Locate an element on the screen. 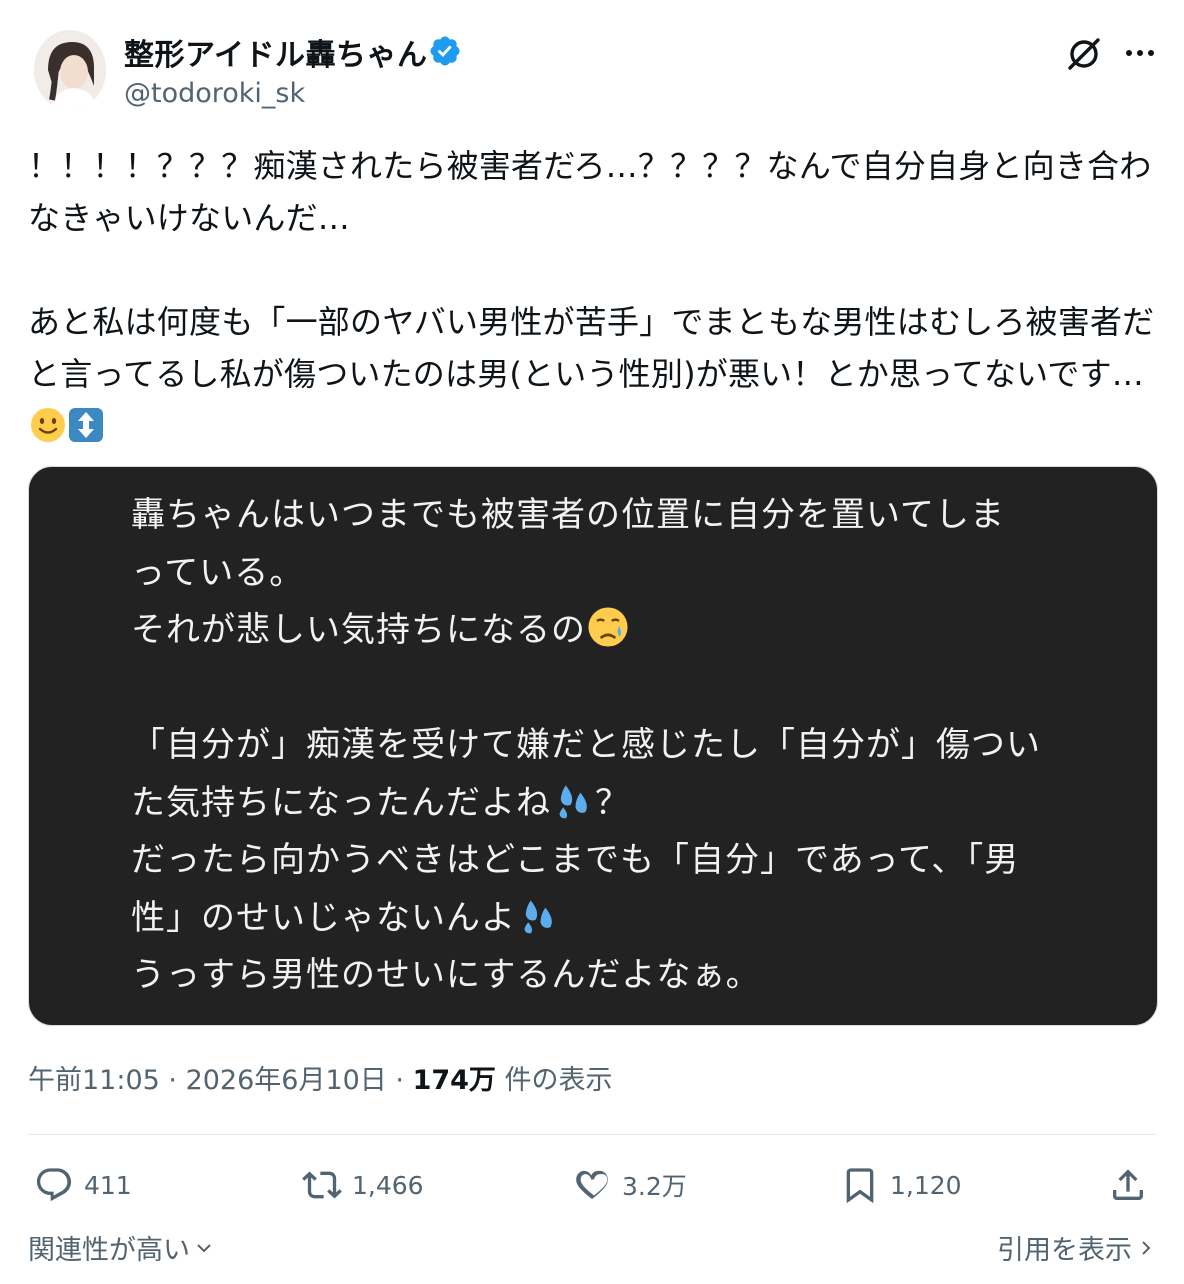 Image resolution: width=1184 pixels, height=1284 pixels. sort-by-relevance-dropdown: 関連性が高い is located at coordinates (121, 1247).